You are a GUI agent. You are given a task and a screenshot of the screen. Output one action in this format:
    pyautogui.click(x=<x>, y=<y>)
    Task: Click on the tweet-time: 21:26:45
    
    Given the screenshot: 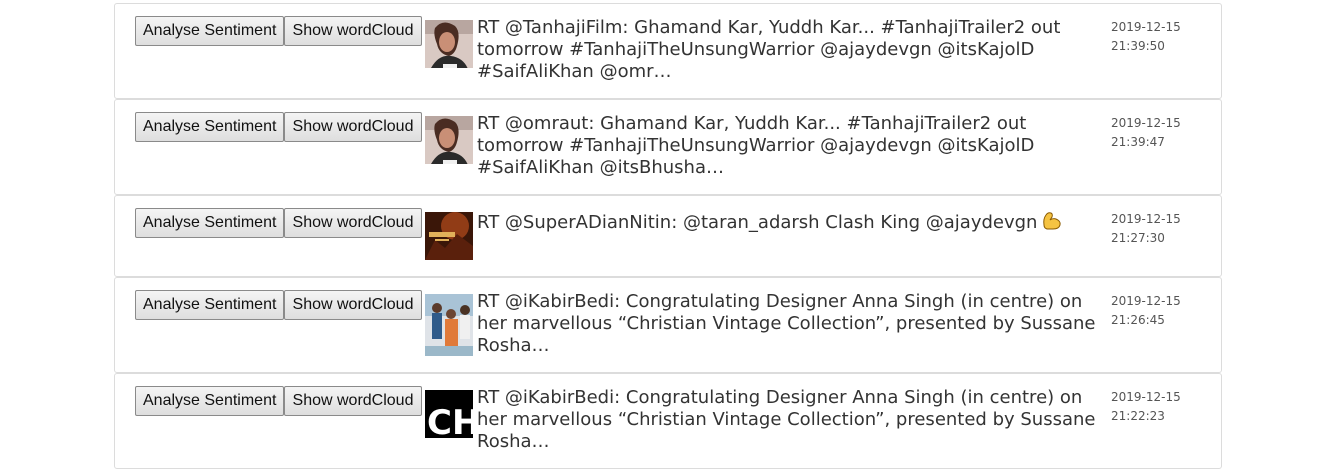 What is the action you would take?
    pyautogui.click(x=1138, y=320)
    